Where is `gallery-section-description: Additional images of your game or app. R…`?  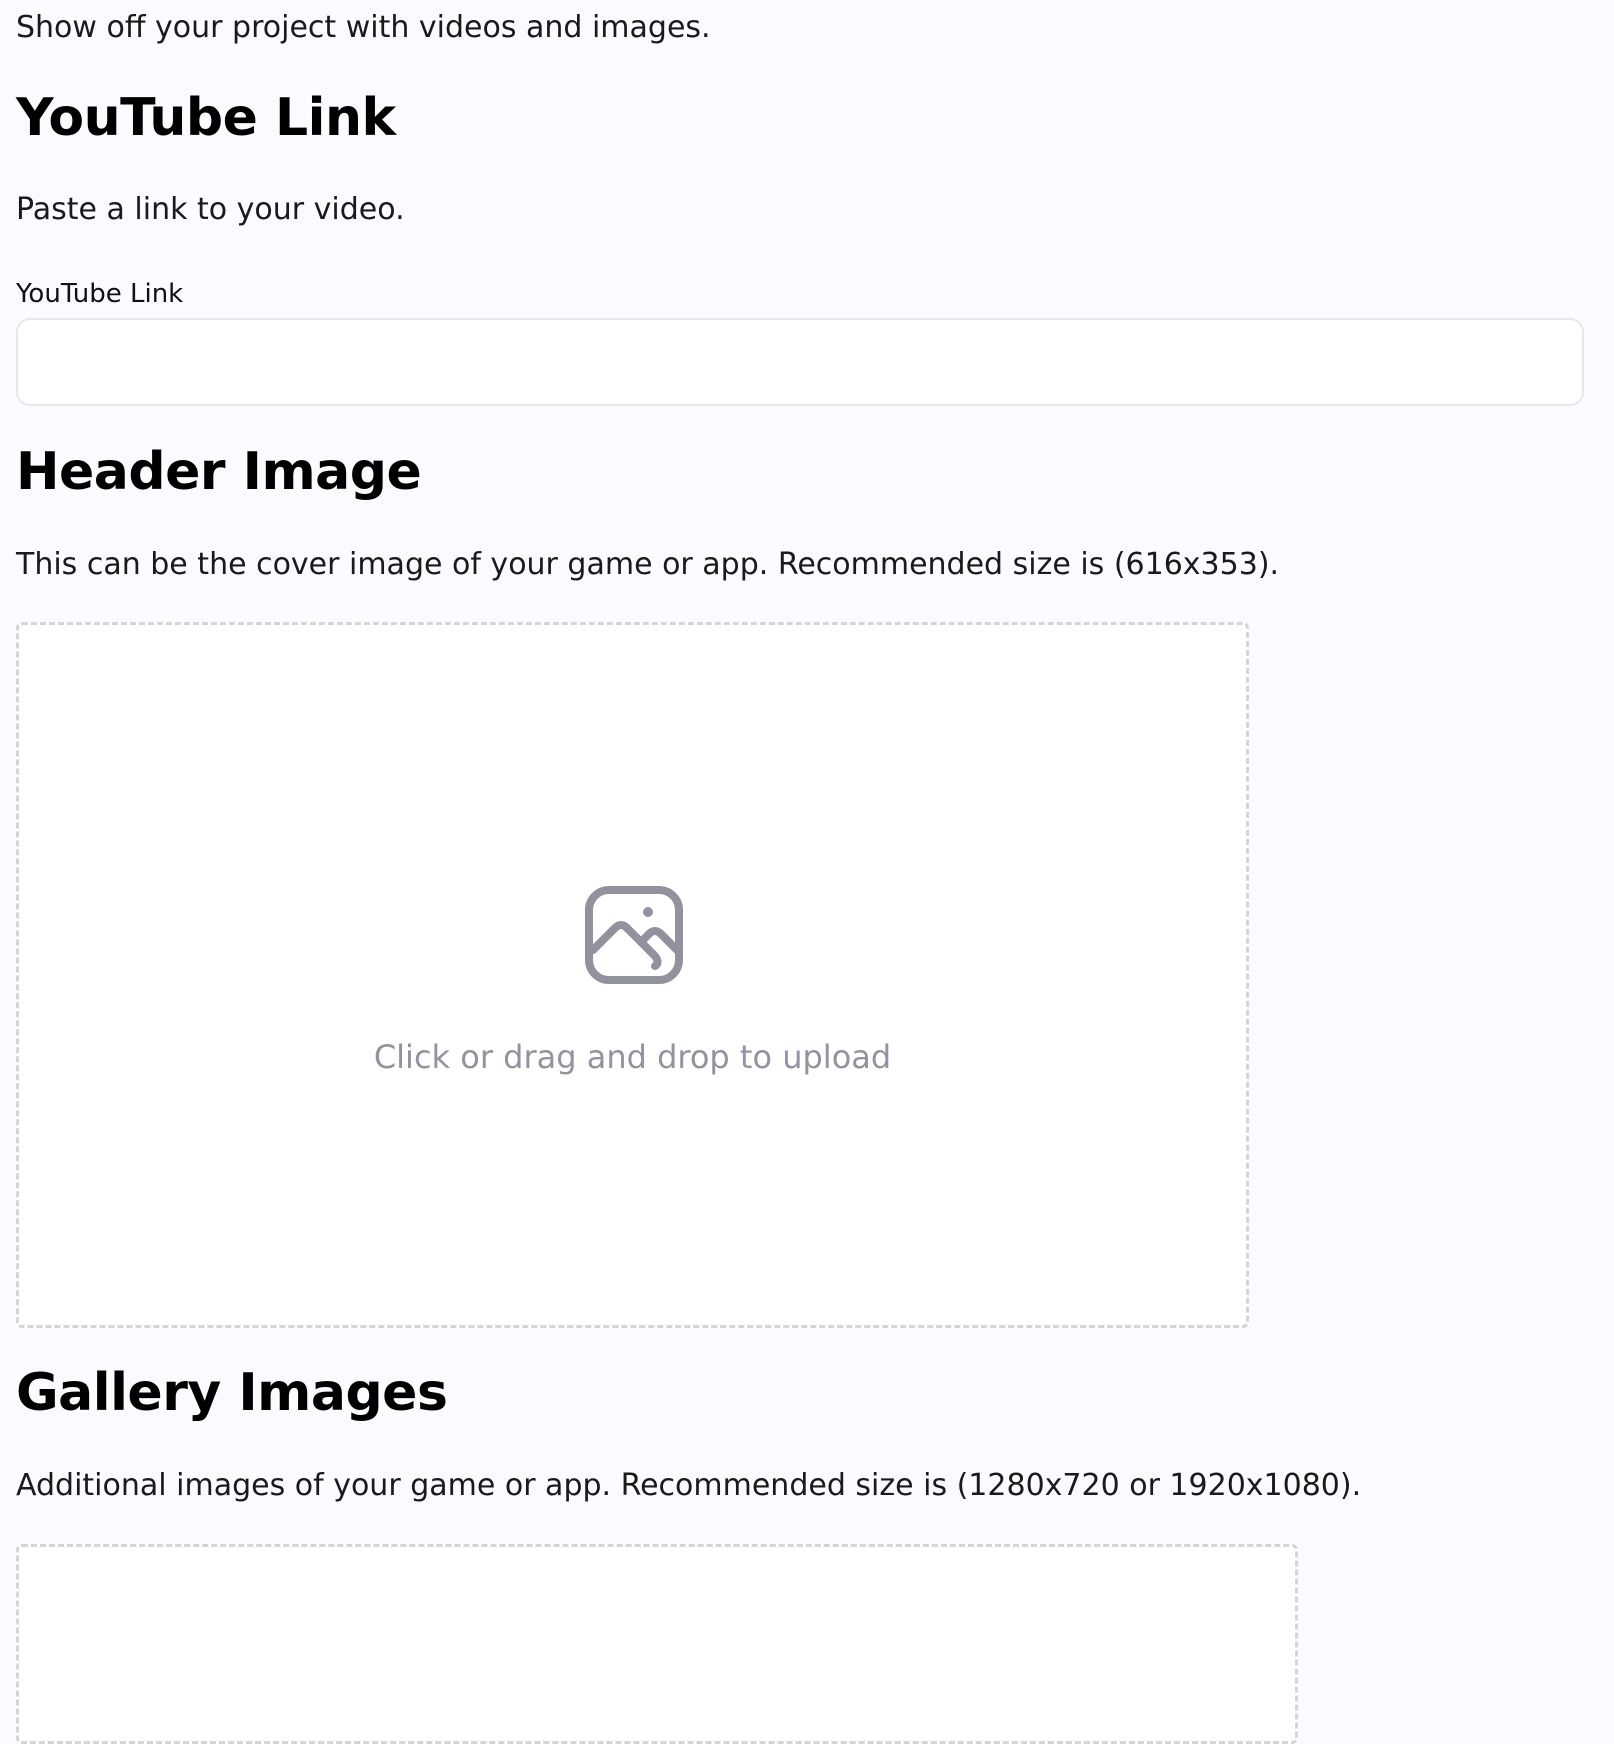 gallery-section-description: Additional images of your game or app. R… is located at coordinates (689, 1485).